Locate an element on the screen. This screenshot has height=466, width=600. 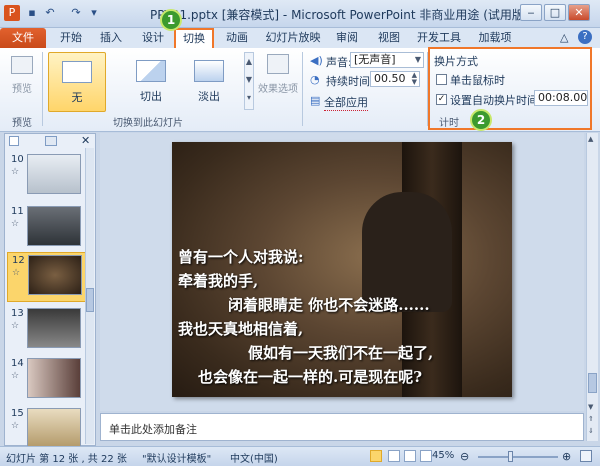
duration-spinner: 00.50 ▲ ▼ is located at coordinates (395, 79).